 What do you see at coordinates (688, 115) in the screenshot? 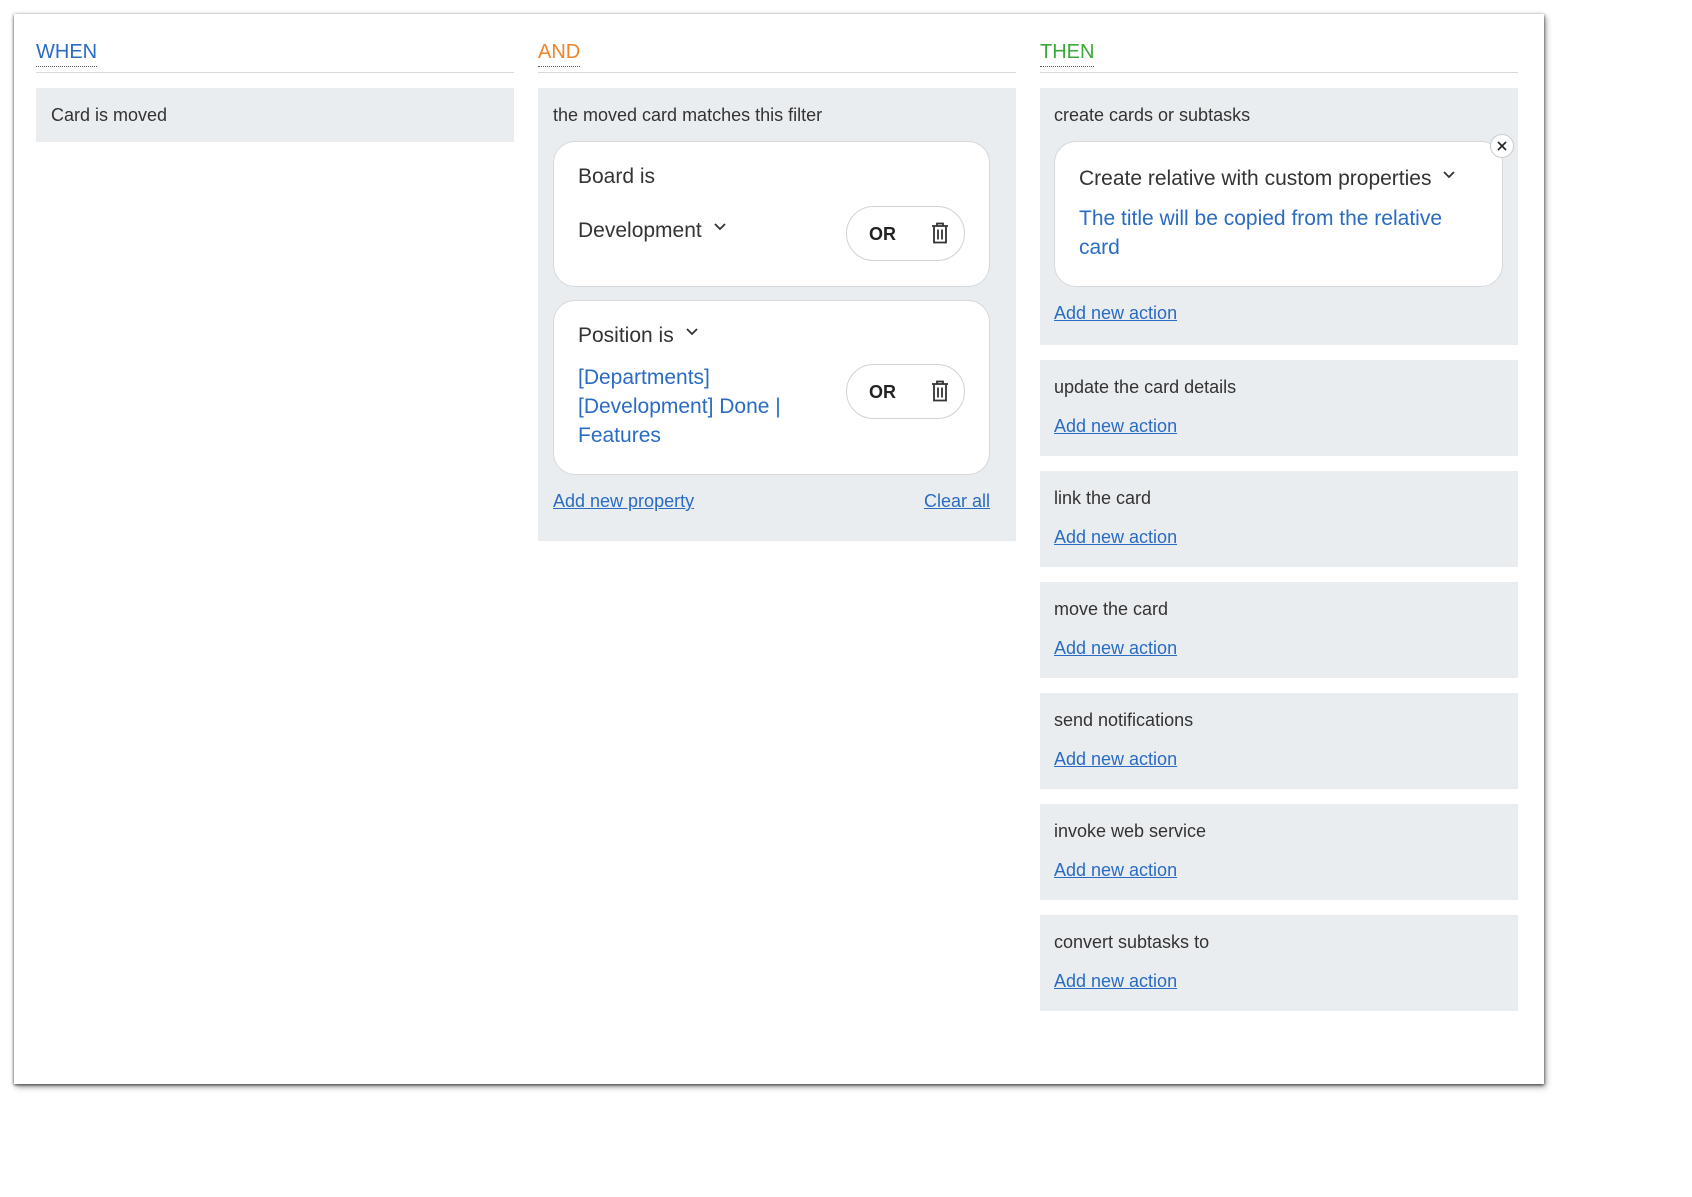
I see `filter-panel-title: the moved card matches this filter` at bounding box center [688, 115].